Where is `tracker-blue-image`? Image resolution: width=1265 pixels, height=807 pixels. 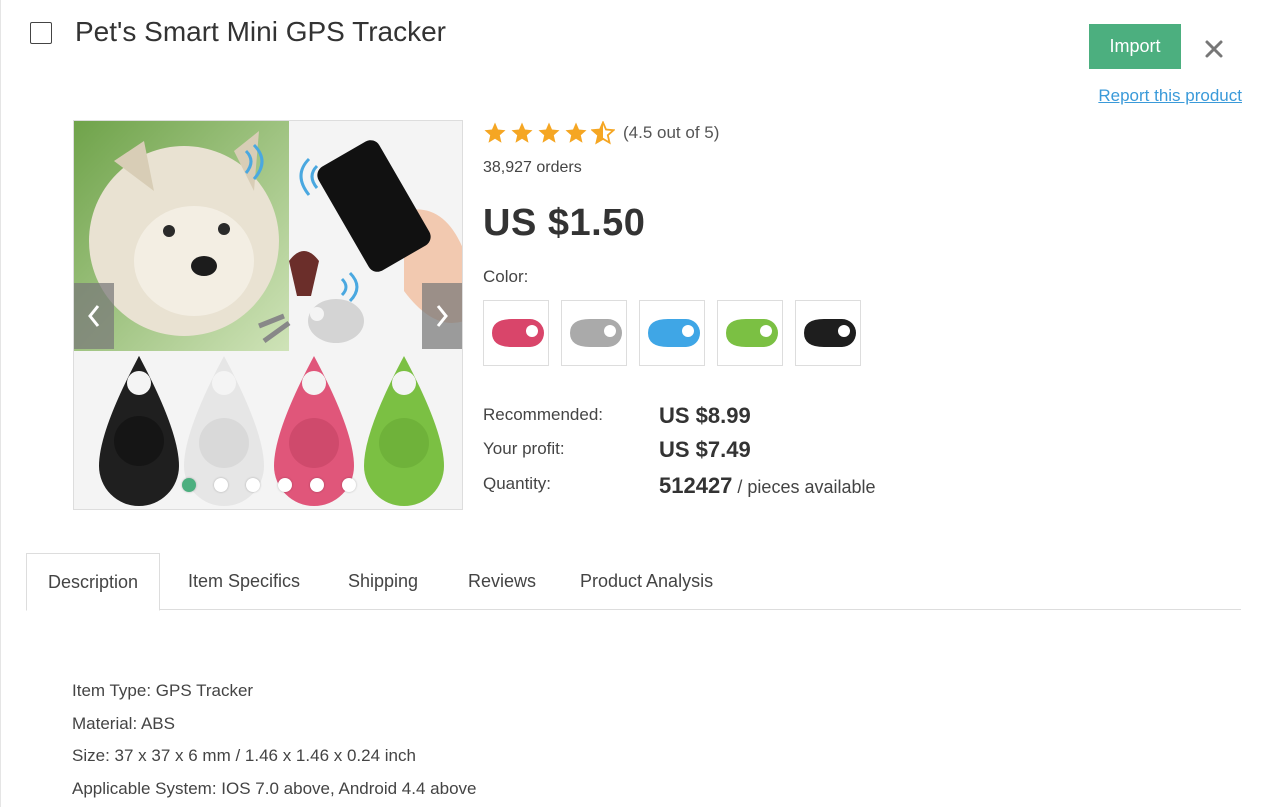
tracker-blue-image is located at coordinates (674, 333).